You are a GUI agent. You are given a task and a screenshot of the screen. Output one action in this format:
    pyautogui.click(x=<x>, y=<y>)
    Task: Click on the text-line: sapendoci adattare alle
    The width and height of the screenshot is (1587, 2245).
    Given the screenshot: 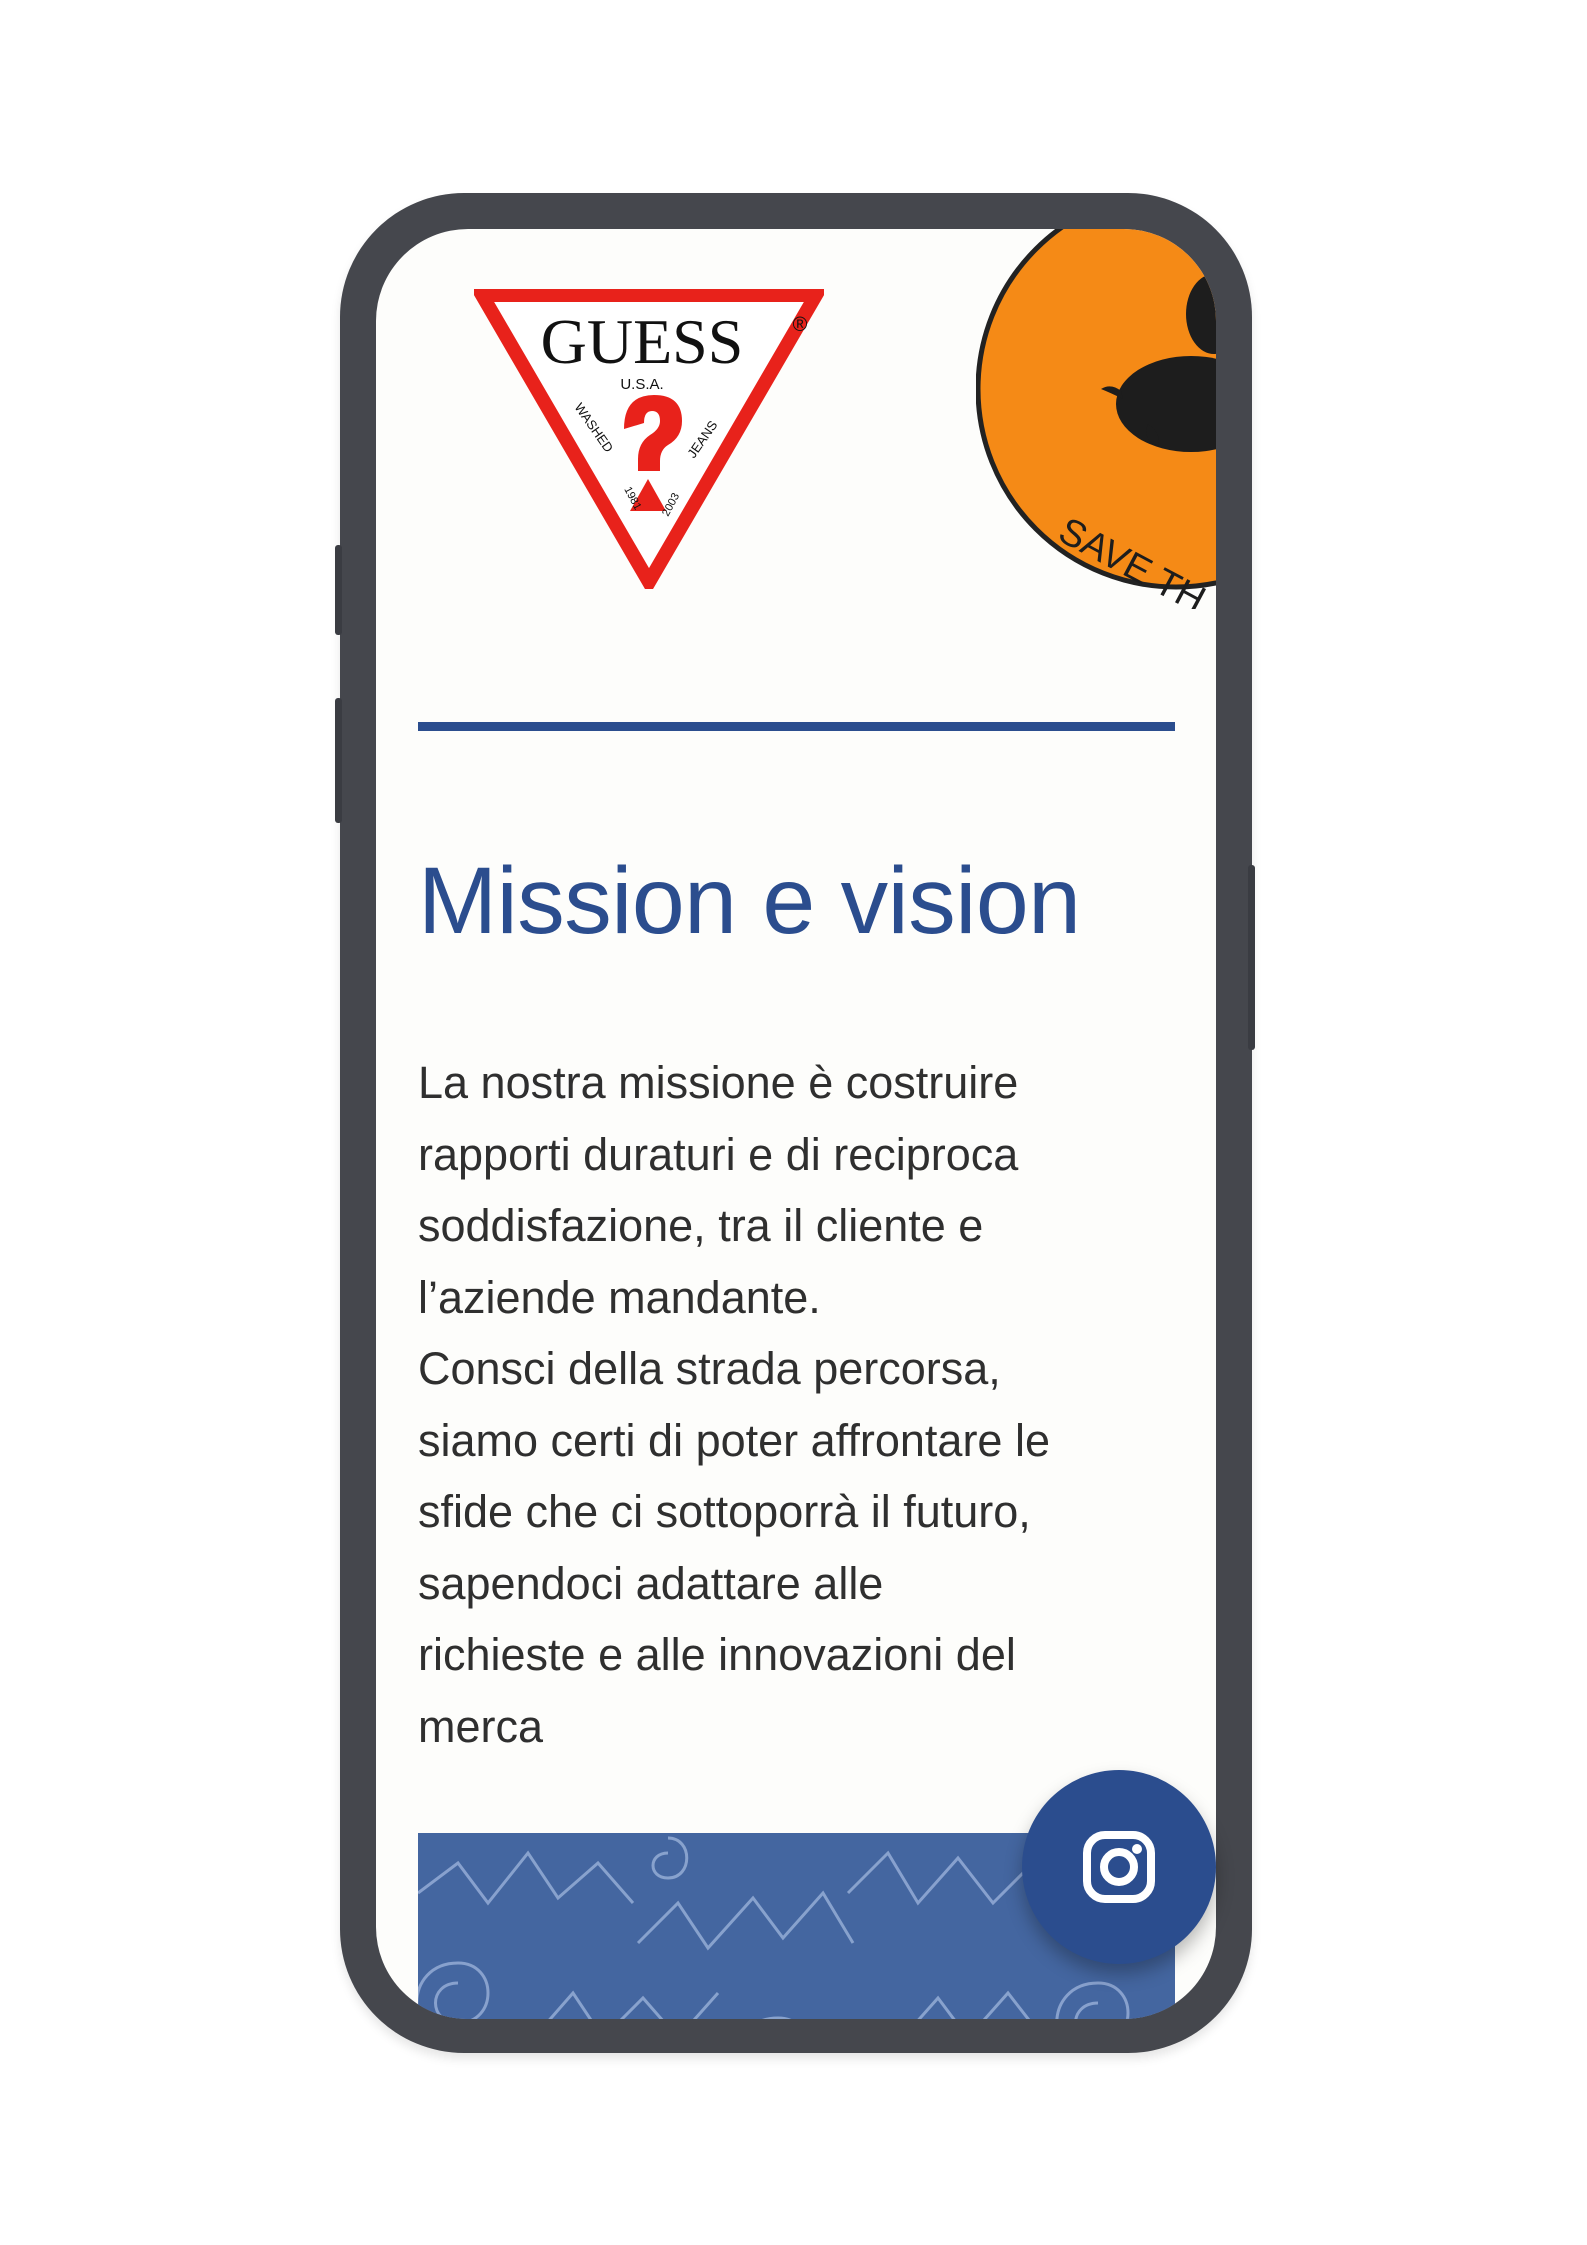 What is the action you would take?
    pyautogui.click(x=651, y=1583)
    